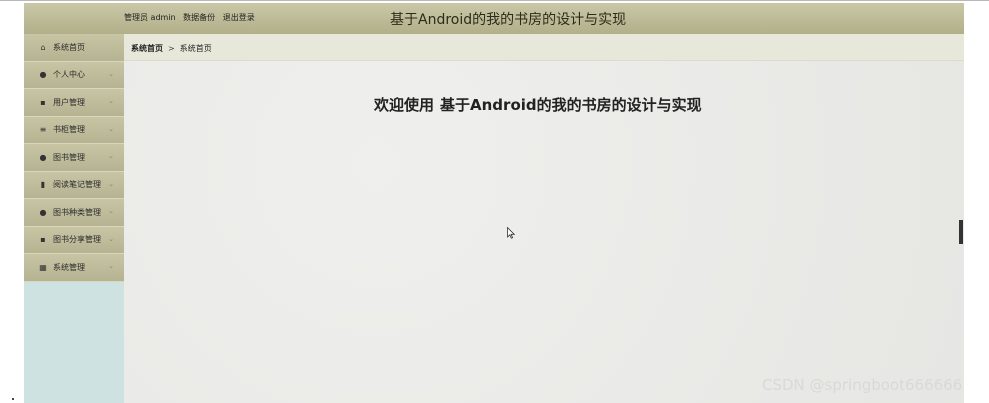 This screenshot has height=403, width=989. What do you see at coordinates (239, 17) in the screenshot?
I see `logout-link: 退出登录` at bounding box center [239, 17].